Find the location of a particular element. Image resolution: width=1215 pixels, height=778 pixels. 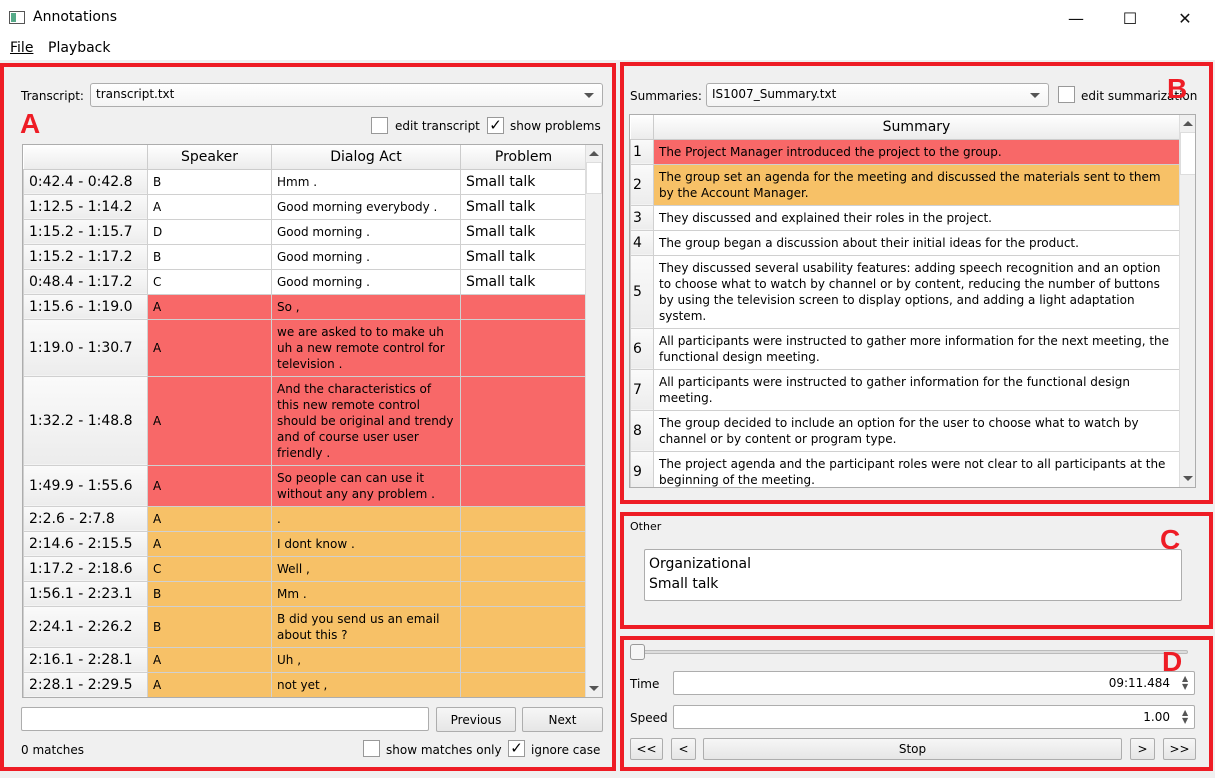

other-item: Small talk is located at coordinates (913, 584).